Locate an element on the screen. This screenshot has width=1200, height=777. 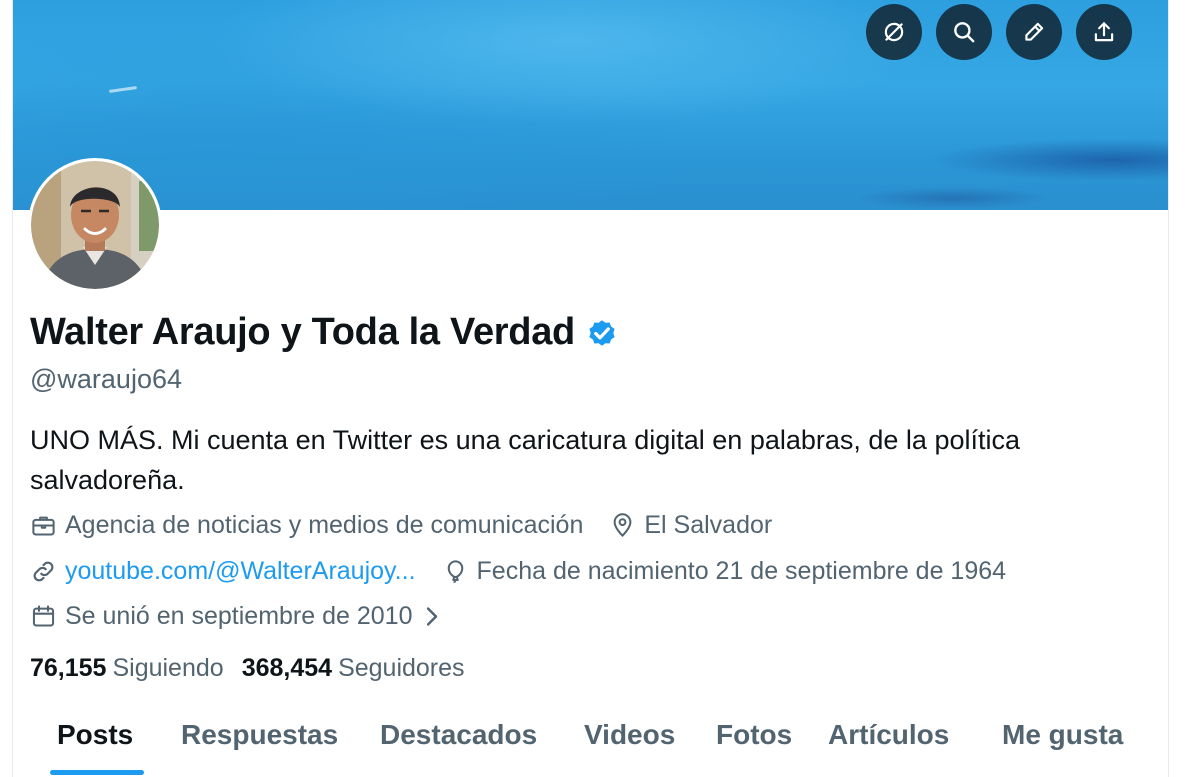
display-name: Walter Araujo y Toda la Verdad is located at coordinates (302, 332).